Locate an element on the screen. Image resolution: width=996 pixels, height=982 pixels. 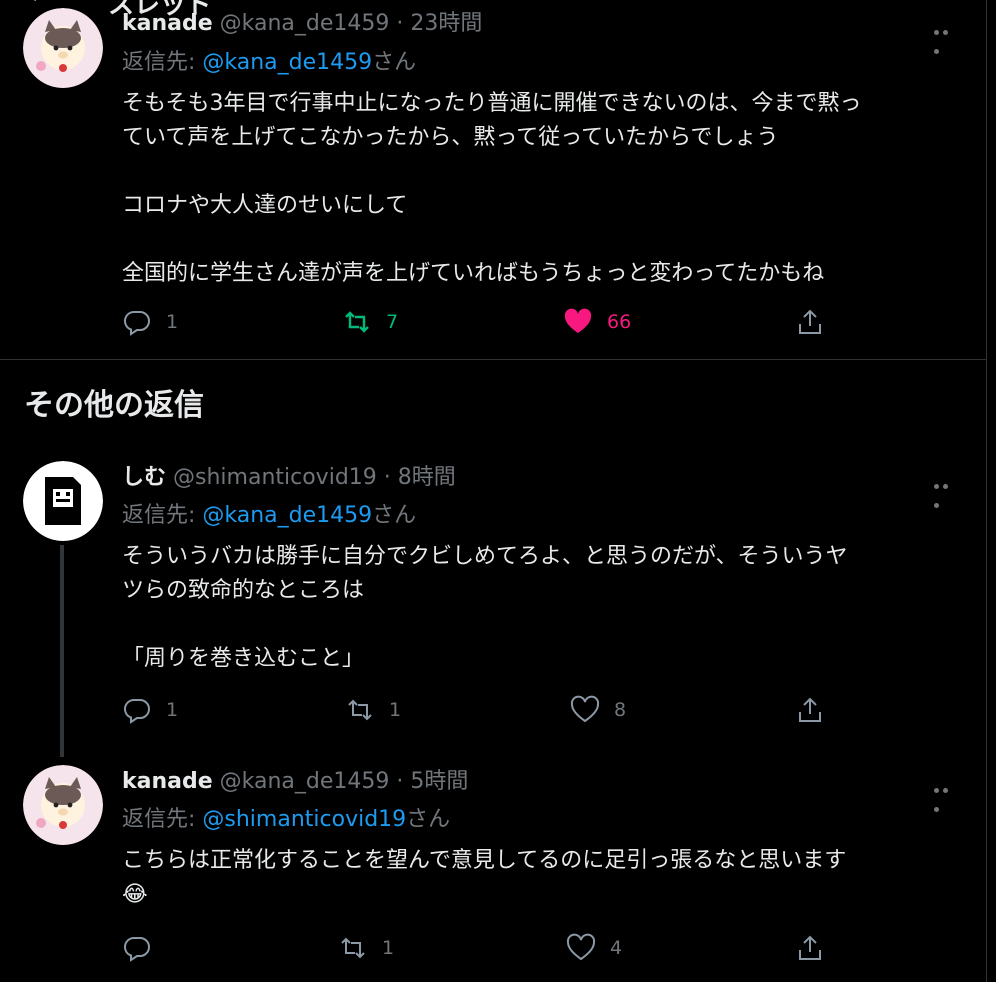
like-button: 8 is located at coordinates (598, 710).